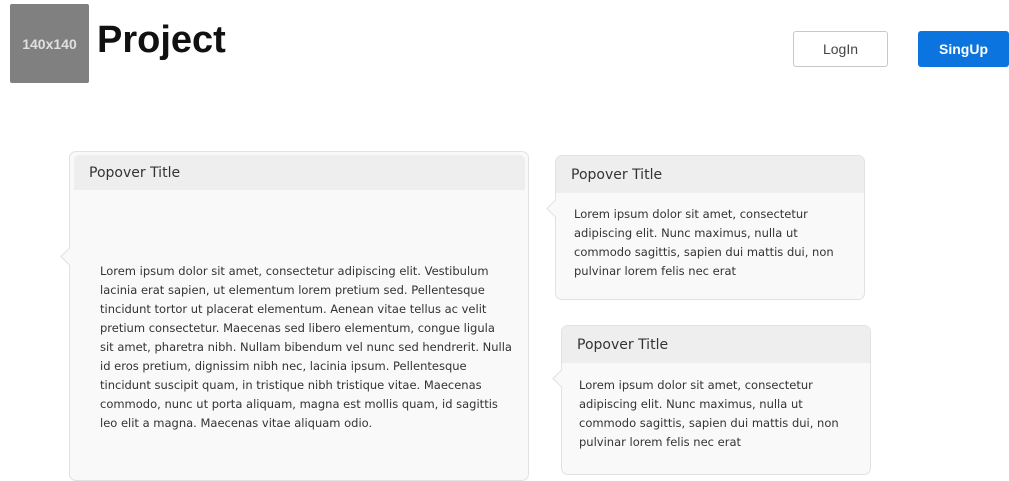 This screenshot has height=481, width=1009. What do you see at coordinates (840, 49) in the screenshot?
I see `login-button: LogIn` at bounding box center [840, 49].